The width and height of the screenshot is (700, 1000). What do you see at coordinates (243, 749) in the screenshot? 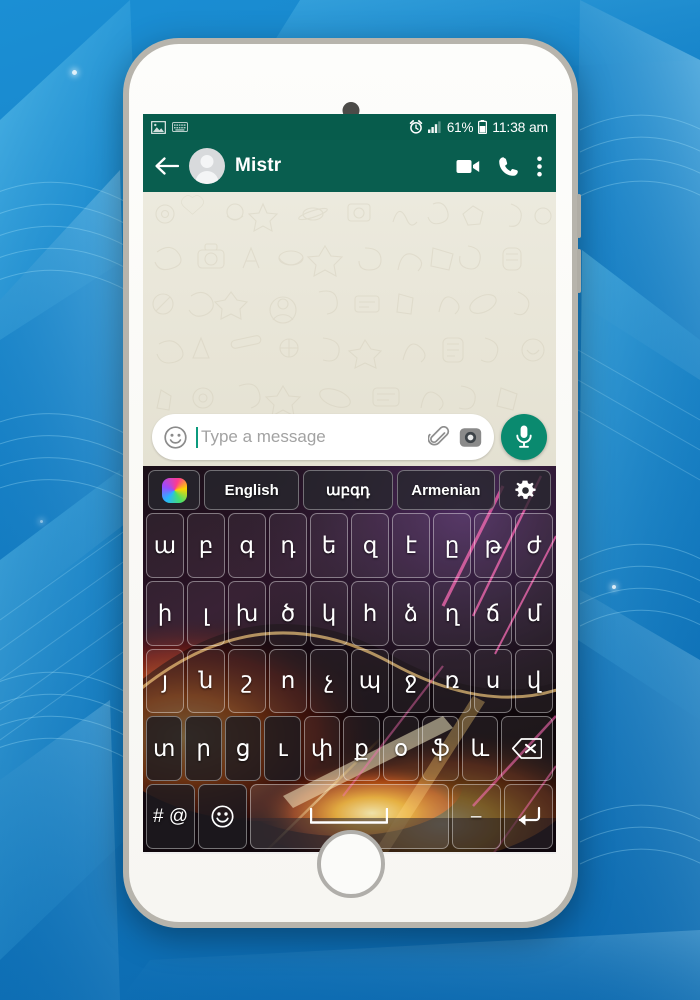
I see `key-letter: ց` at bounding box center [243, 749].